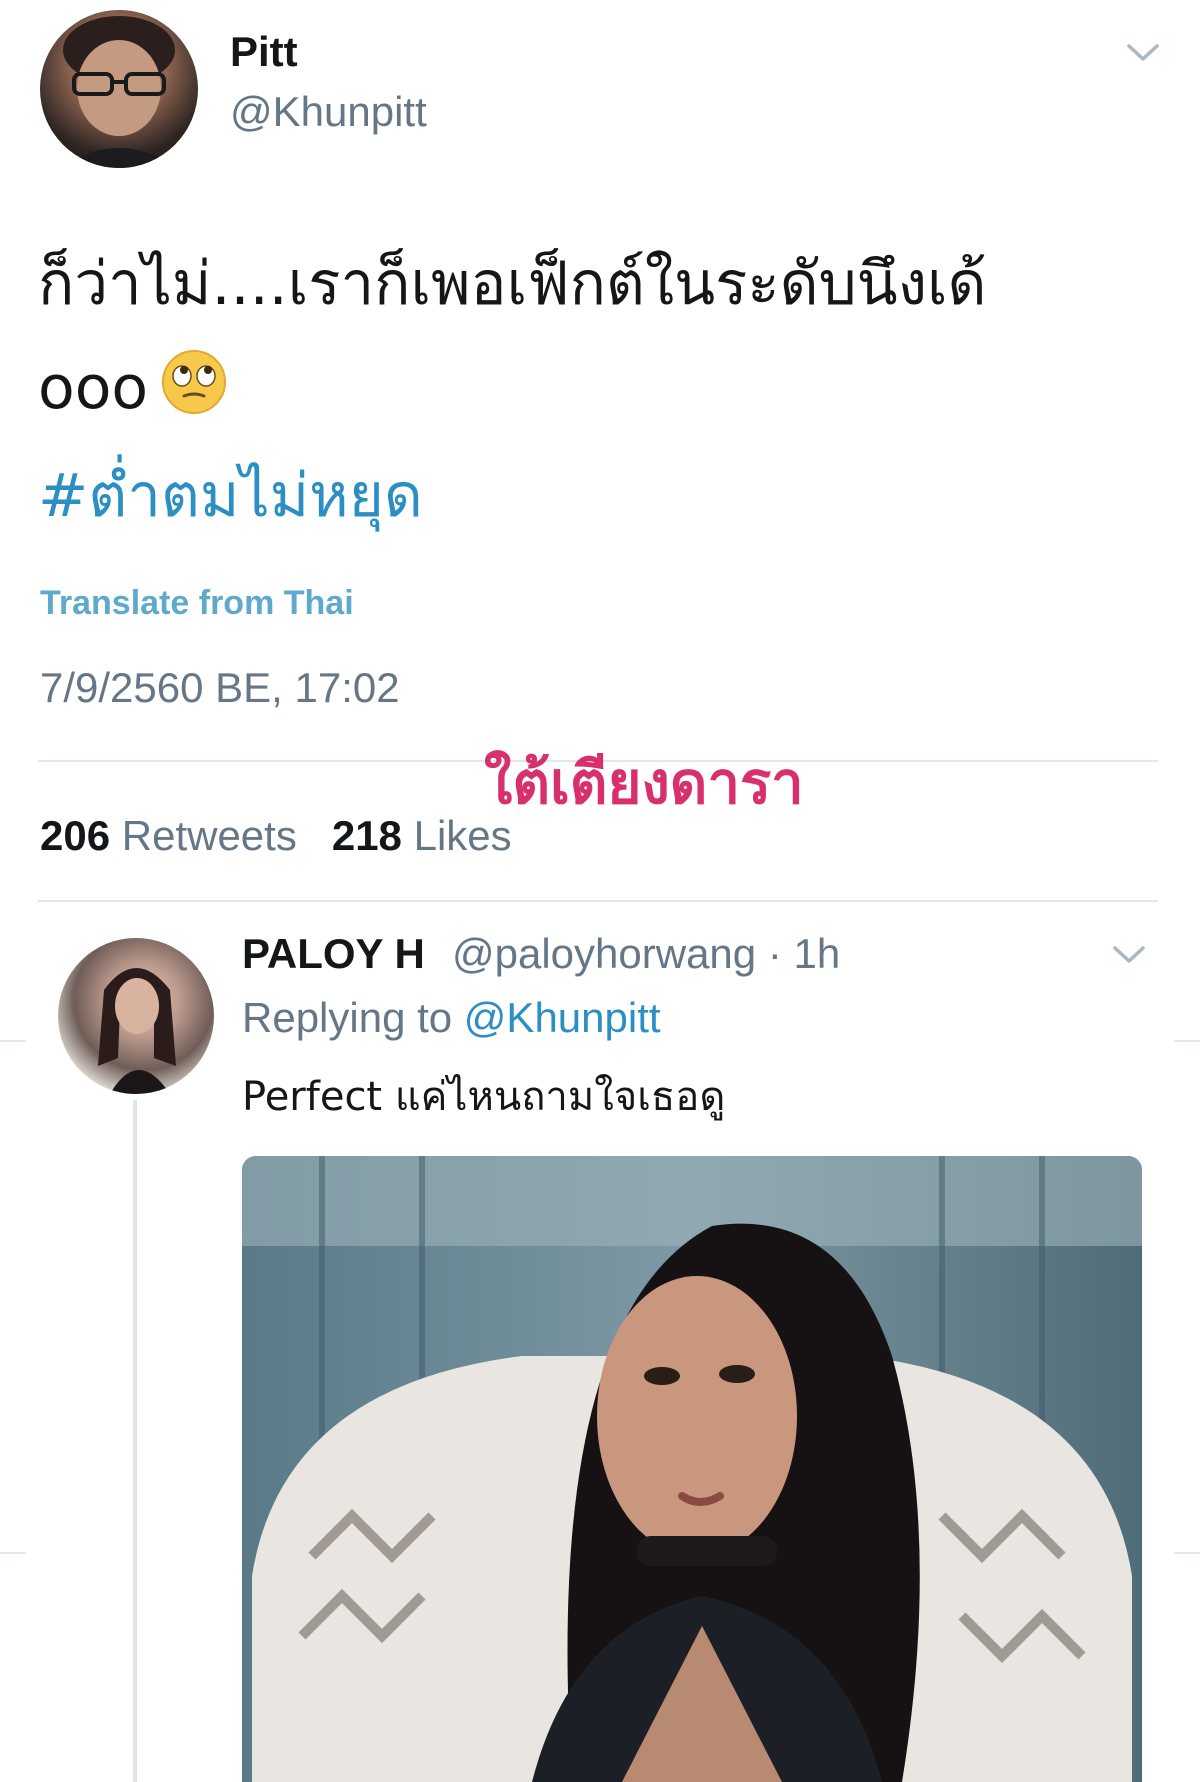  What do you see at coordinates (230, 495) in the screenshot?
I see `hashtag-link: #ต่ำตมไม่หยุด` at bounding box center [230, 495].